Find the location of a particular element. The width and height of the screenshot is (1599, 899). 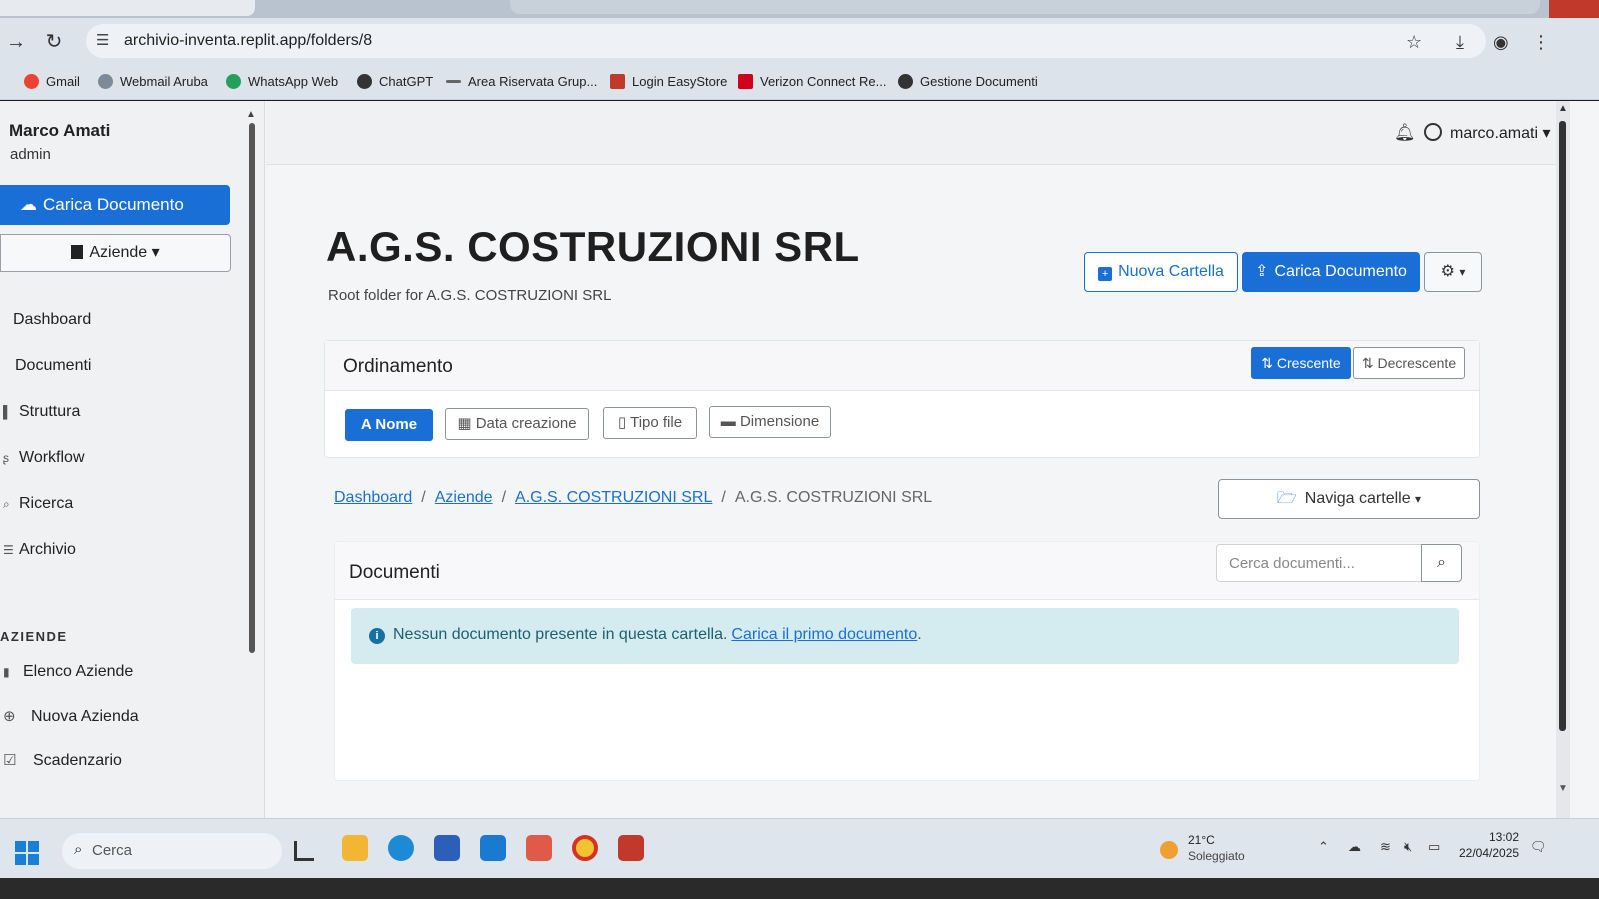

store-icon is located at coordinates (447, 848).